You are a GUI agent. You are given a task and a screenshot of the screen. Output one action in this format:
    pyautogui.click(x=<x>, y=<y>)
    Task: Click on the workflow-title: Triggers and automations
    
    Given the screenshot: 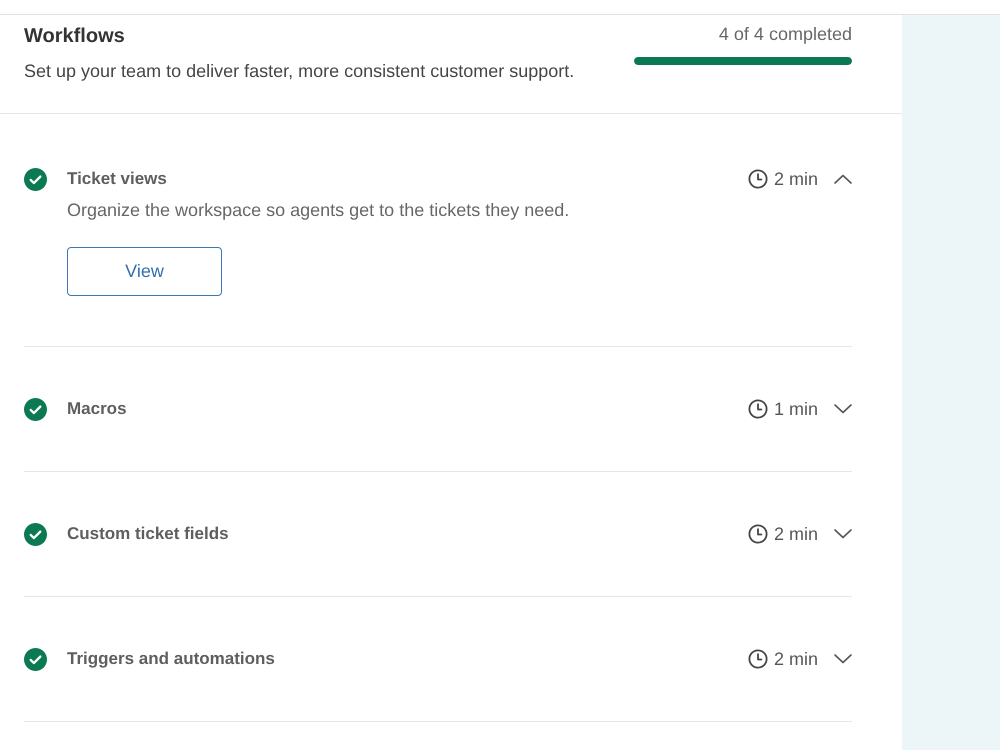 What is the action you would take?
    pyautogui.click(x=171, y=659)
    